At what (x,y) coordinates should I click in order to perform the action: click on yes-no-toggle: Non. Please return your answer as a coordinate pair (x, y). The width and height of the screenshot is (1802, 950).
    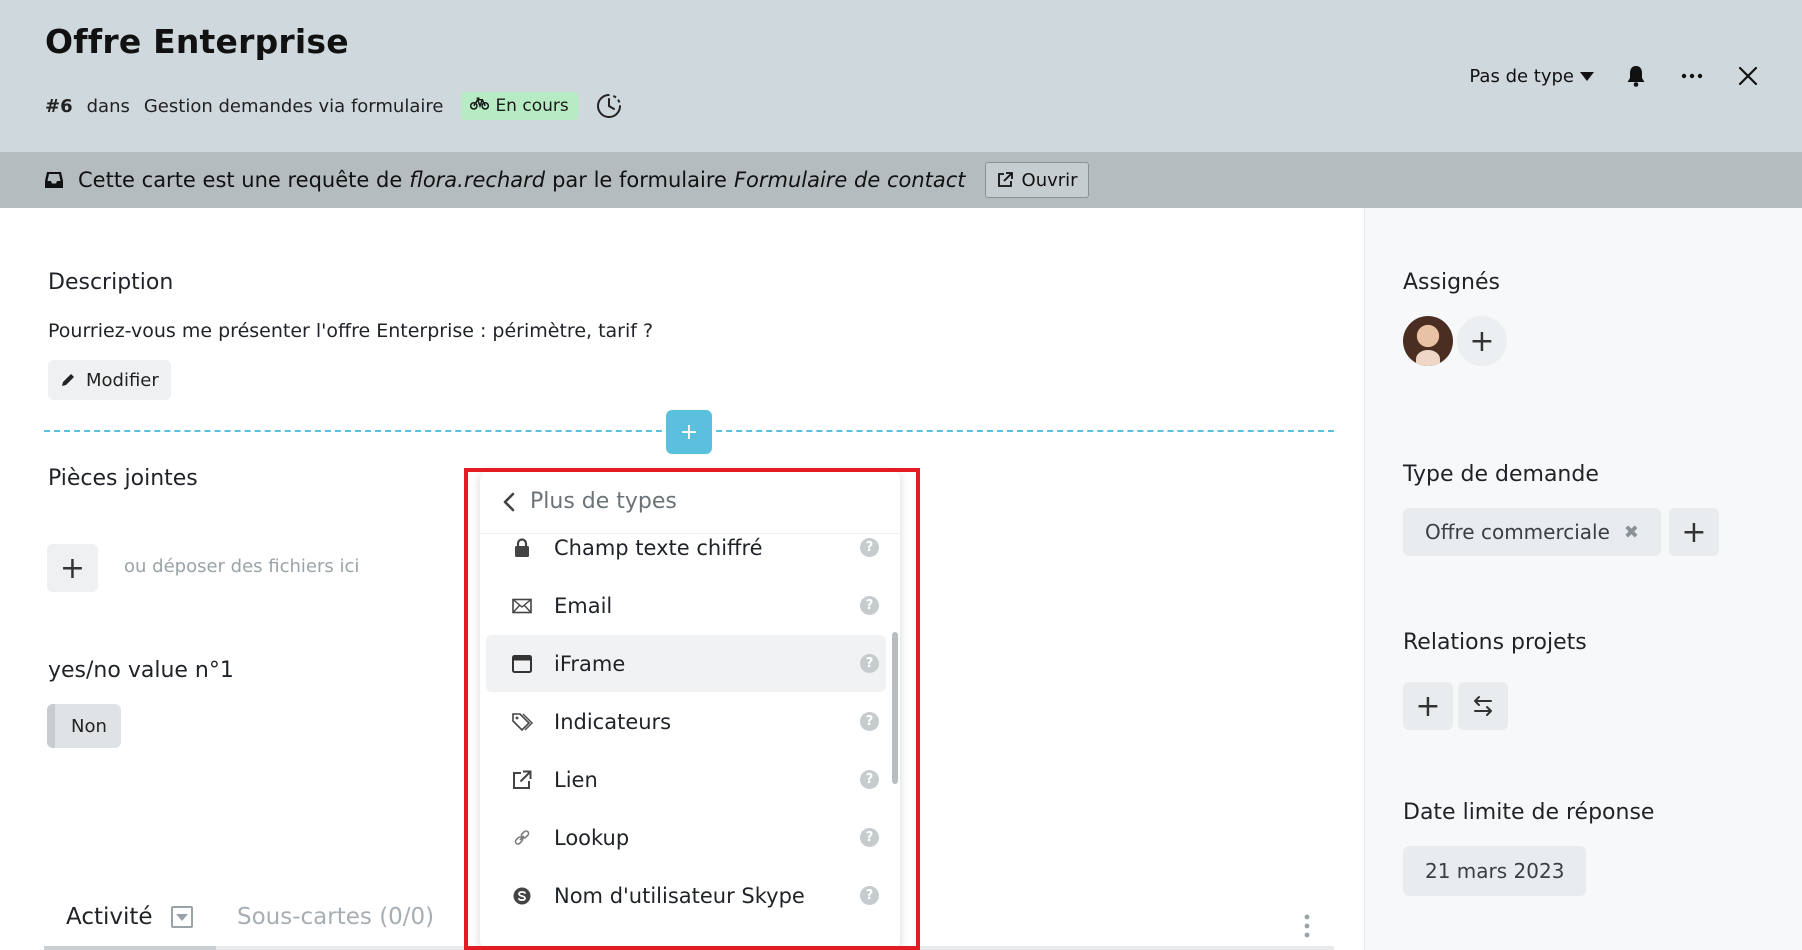
    Looking at the image, I should click on (84, 726).